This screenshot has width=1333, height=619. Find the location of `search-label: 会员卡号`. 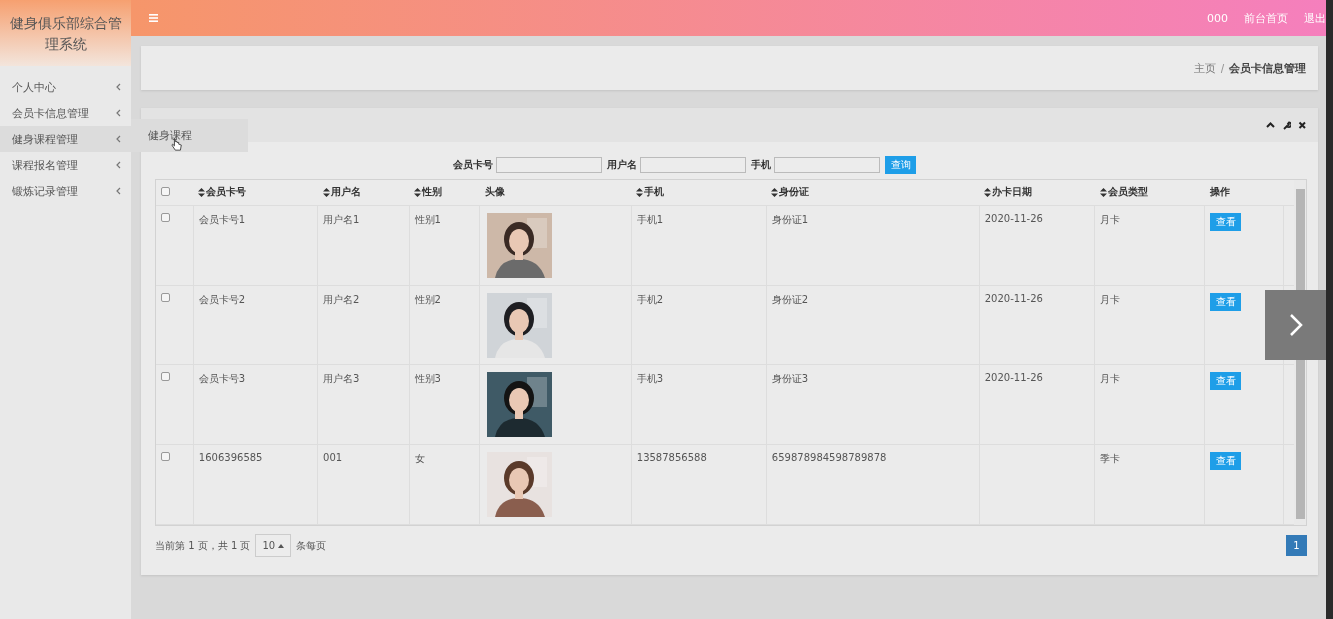

search-label: 会员卡号 is located at coordinates (473, 165).